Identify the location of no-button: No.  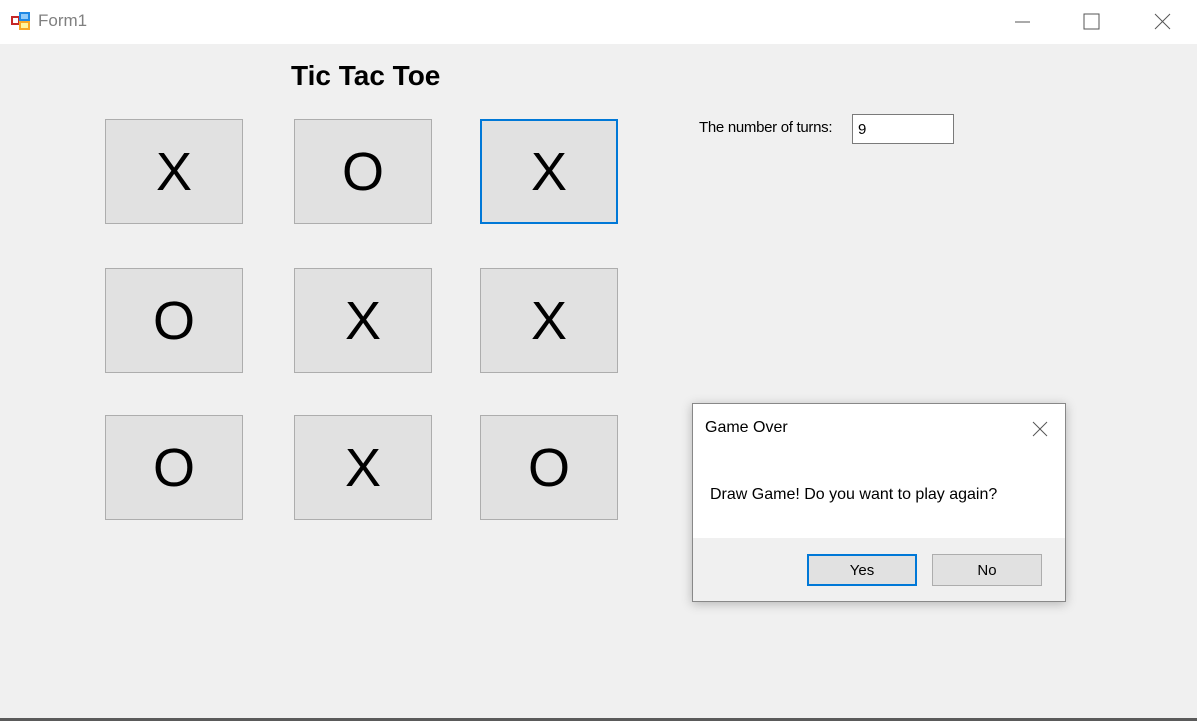
(987, 570).